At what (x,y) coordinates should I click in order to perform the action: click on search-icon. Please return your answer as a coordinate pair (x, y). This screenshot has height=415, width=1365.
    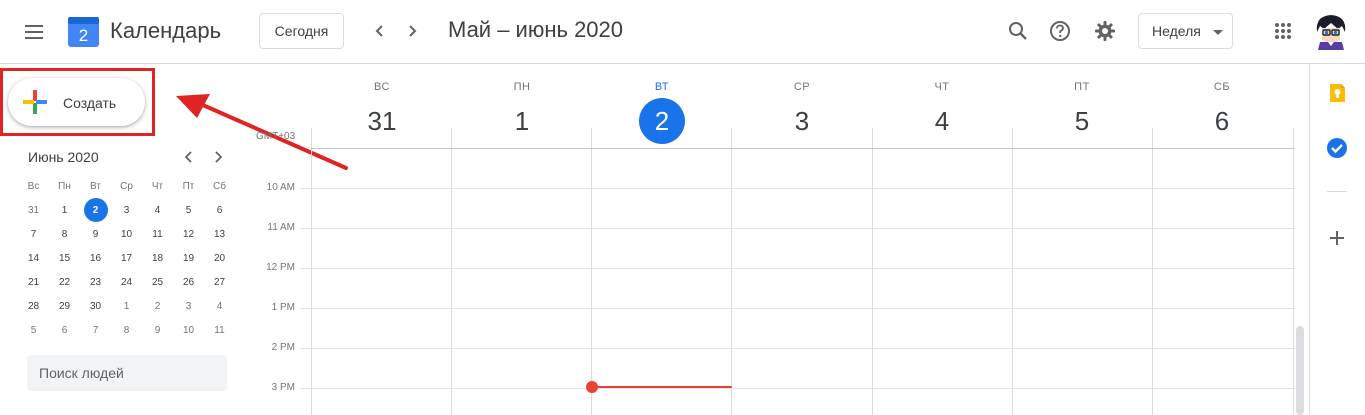
    Looking at the image, I should click on (1018, 31).